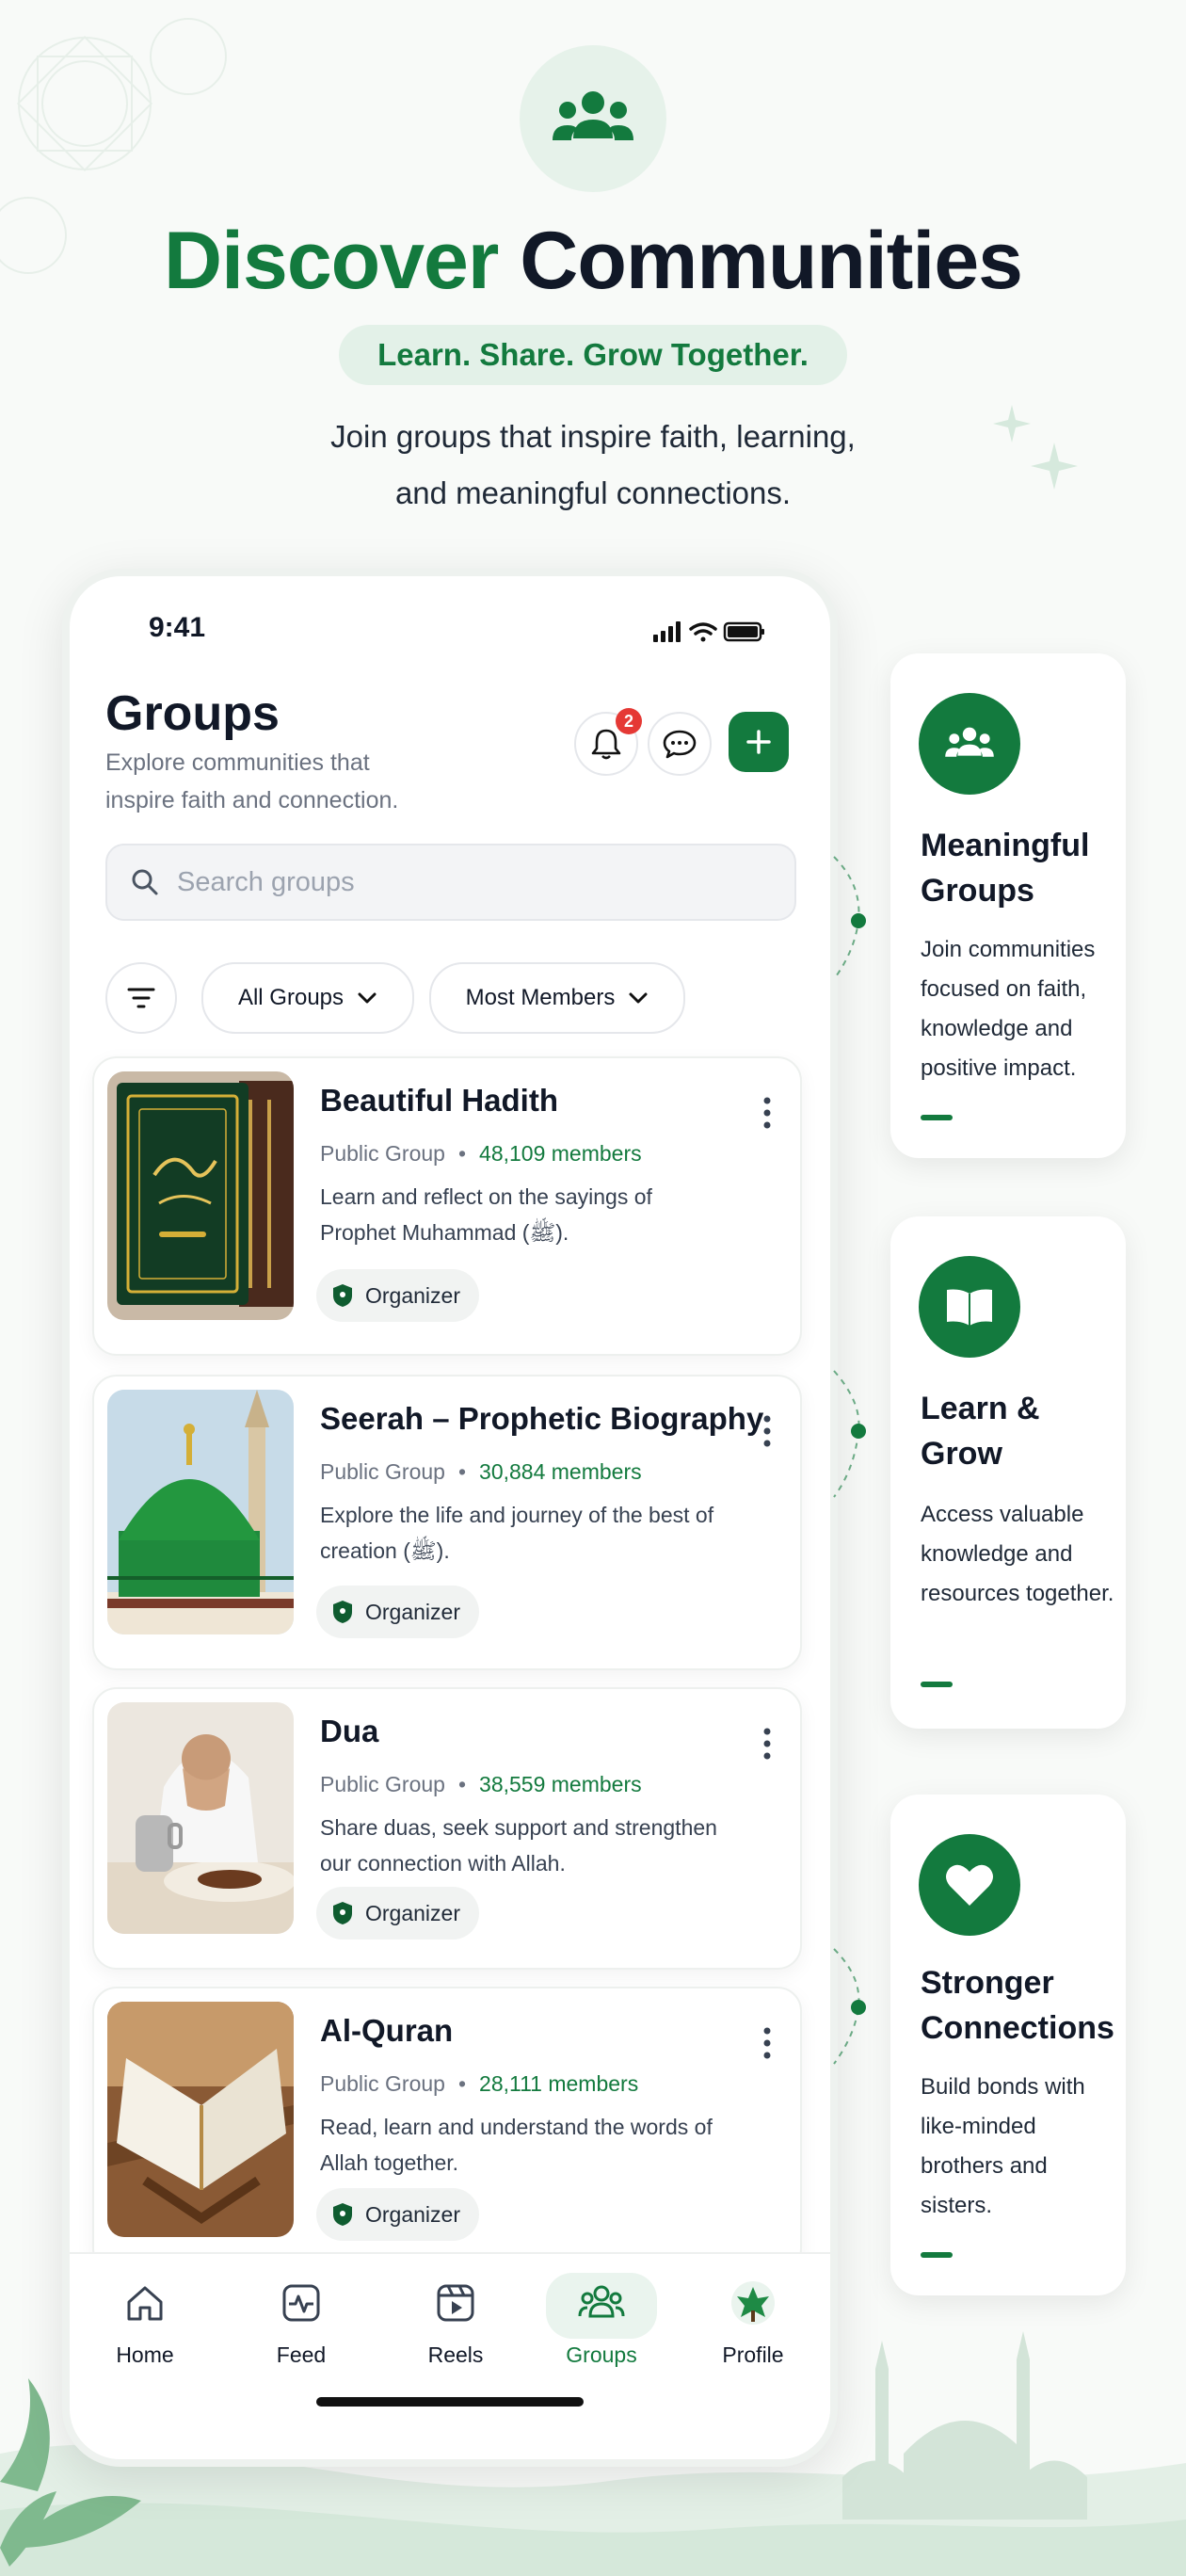 This screenshot has height=2576, width=1186. Describe the element at coordinates (560, 1471) in the screenshot. I see `member-count: 30,884 members` at that location.